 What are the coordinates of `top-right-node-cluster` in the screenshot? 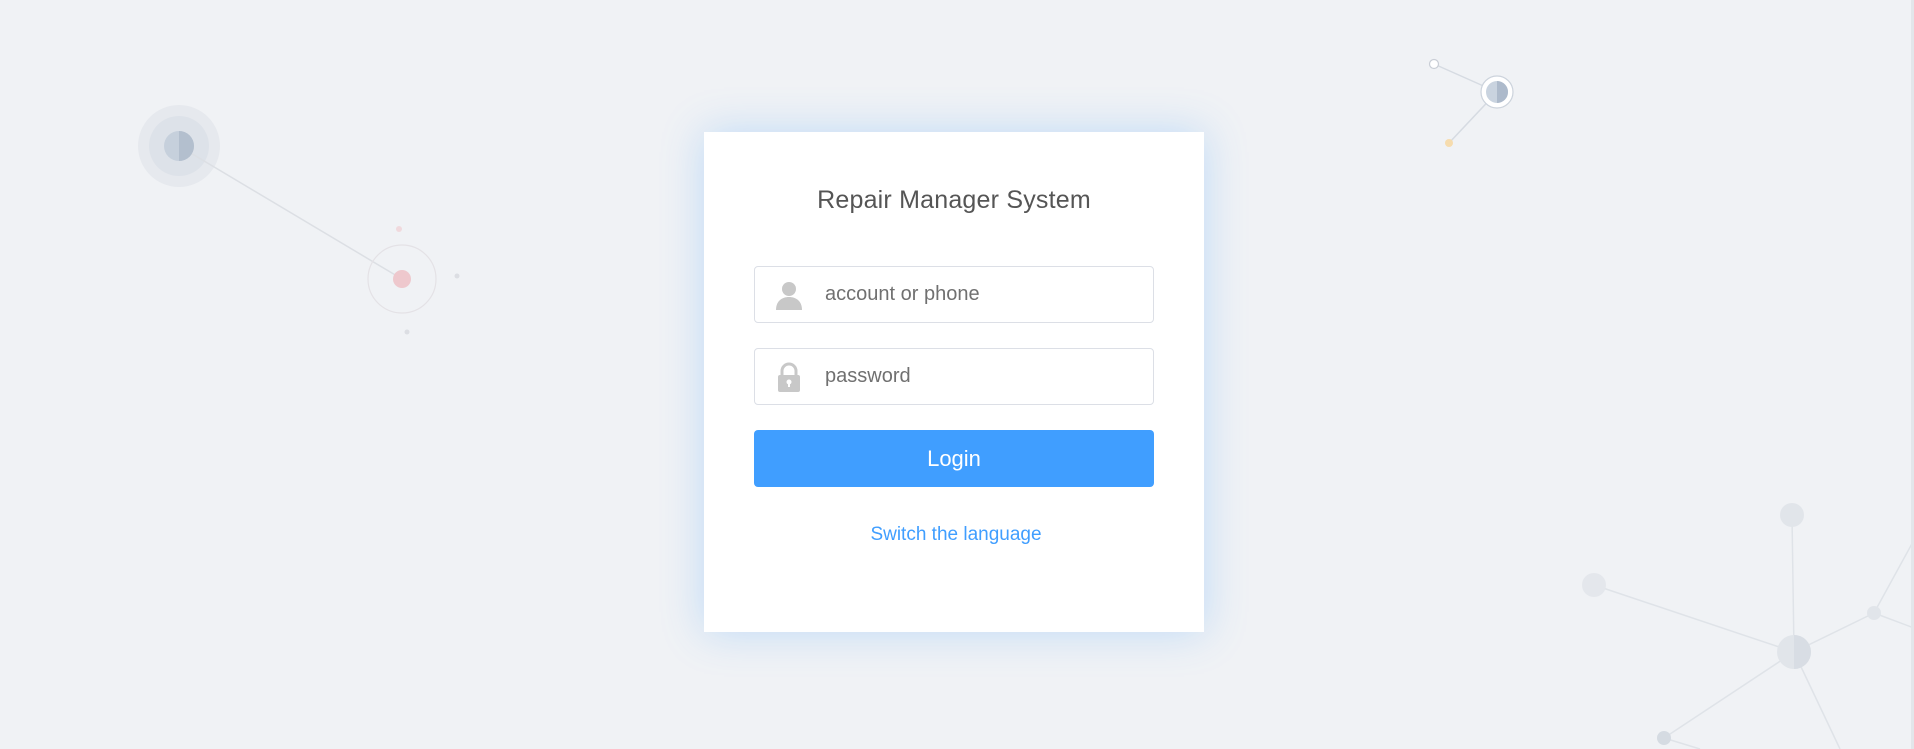 It's located at (1471, 102).